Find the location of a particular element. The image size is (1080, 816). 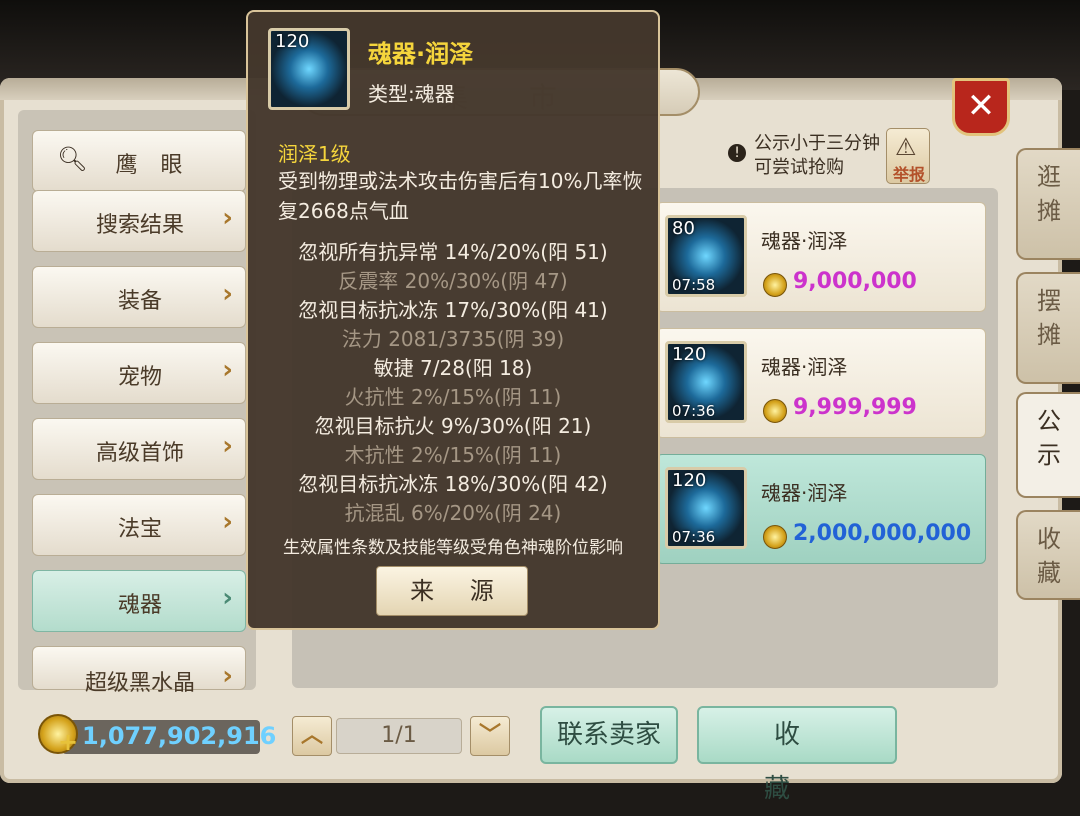

tooltip-item-name: 魂器·润泽 is located at coordinates (421, 54).